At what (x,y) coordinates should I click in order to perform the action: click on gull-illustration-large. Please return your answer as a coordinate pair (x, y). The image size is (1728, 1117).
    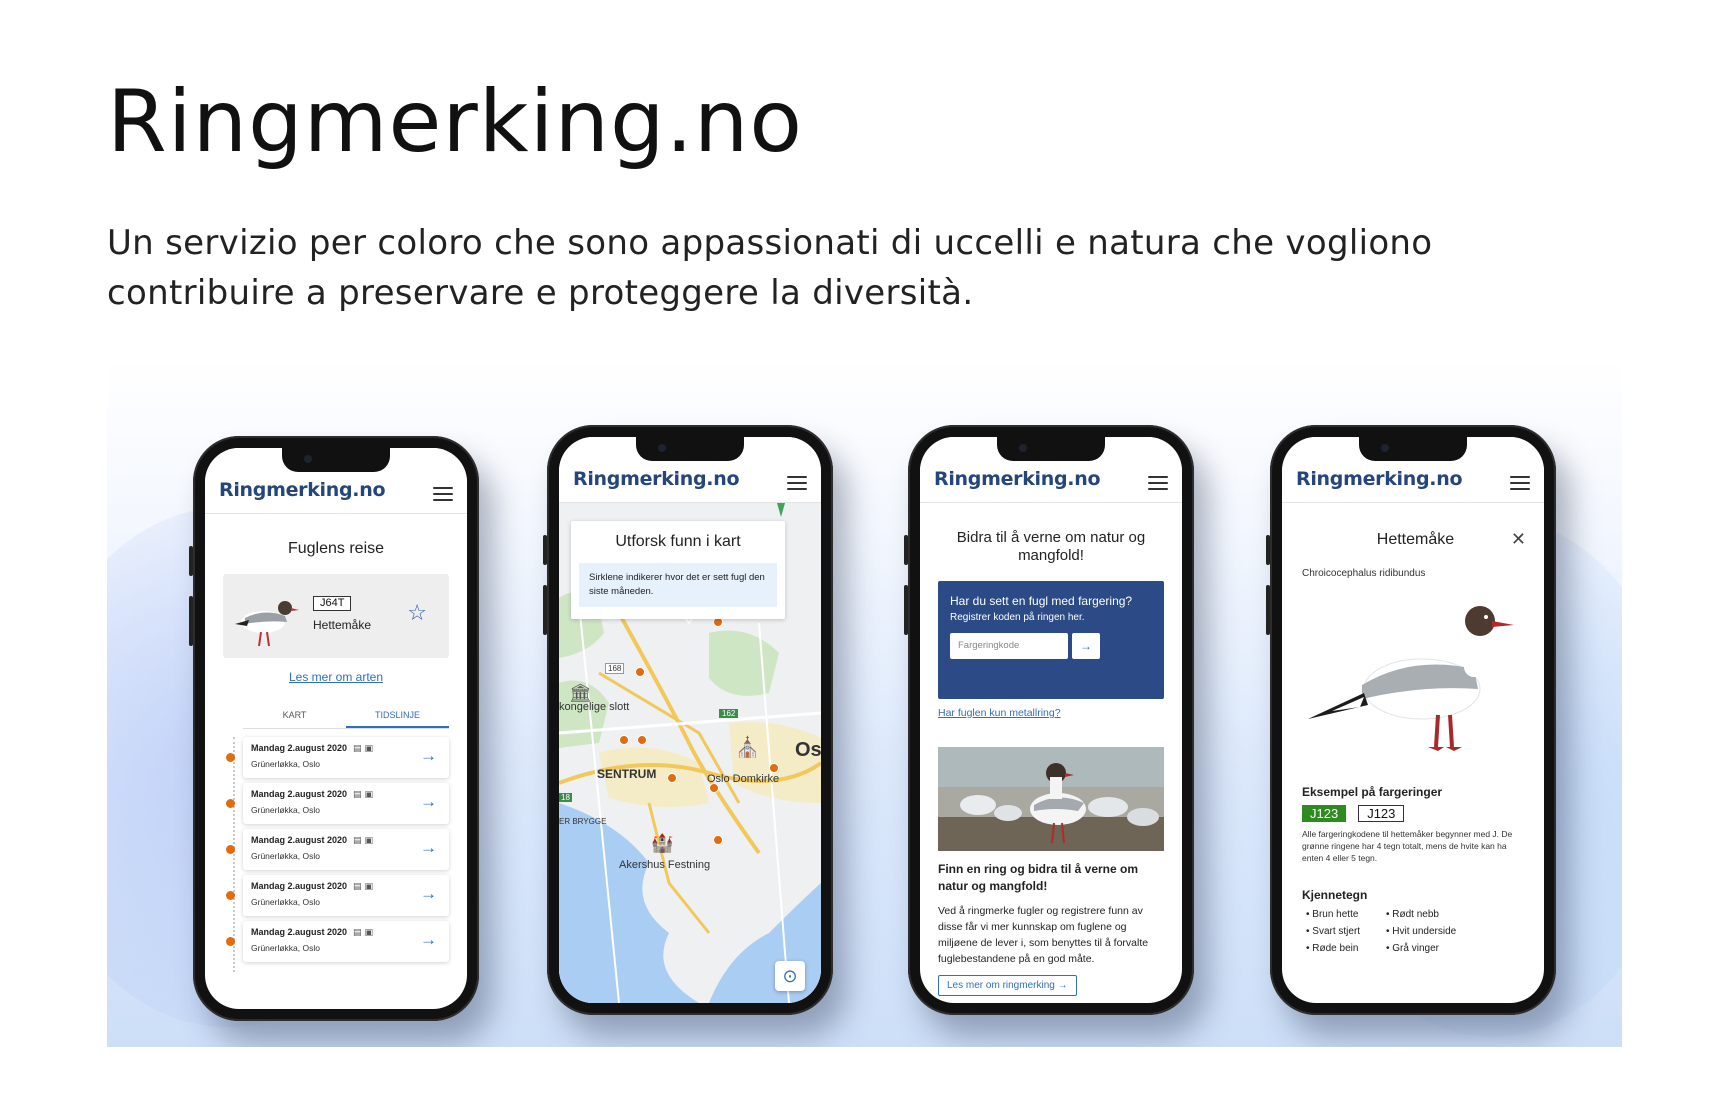
    Looking at the image, I should click on (1413, 674).